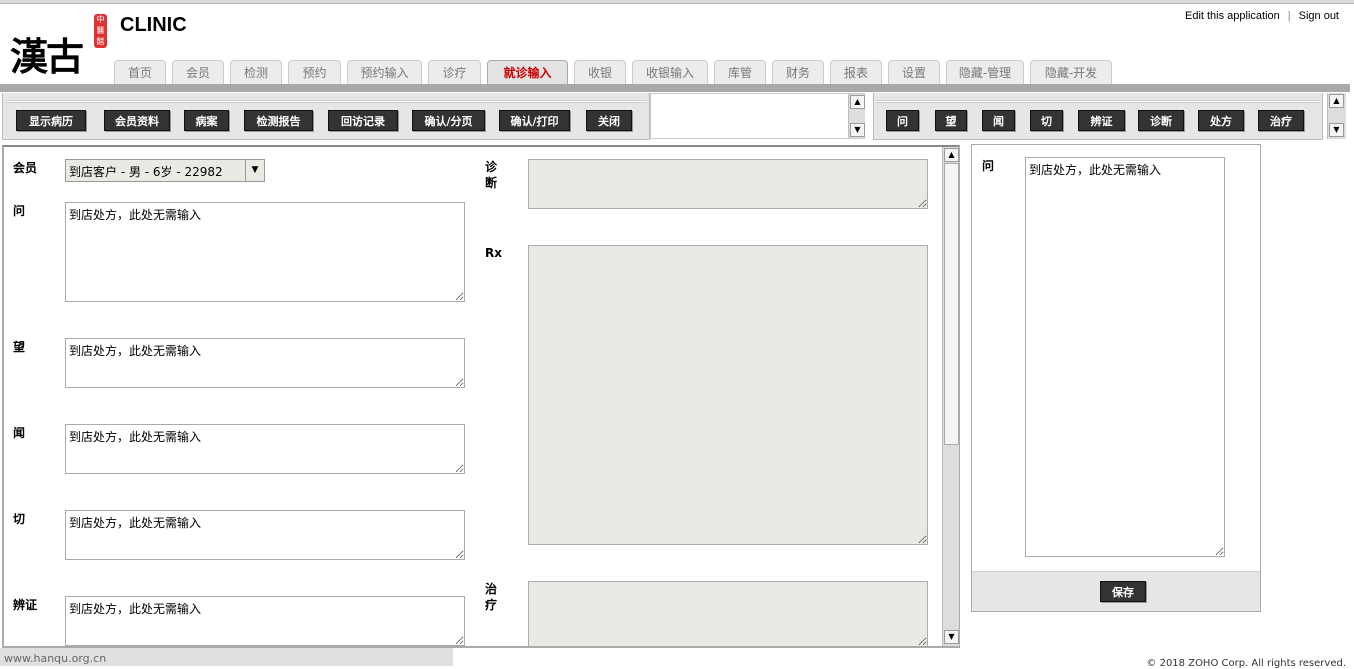 This screenshot has width=1354, height=669. What do you see at coordinates (19, 519) in the screenshot?
I see `qie-label: 切` at bounding box center [19, 519].